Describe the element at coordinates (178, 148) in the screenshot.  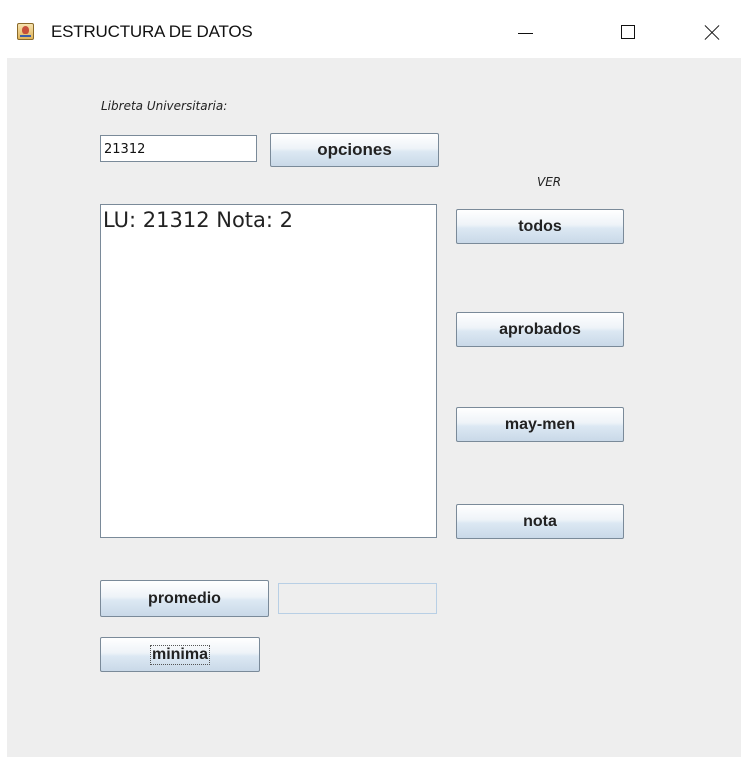
I see `lu-input: 21312` at that location.